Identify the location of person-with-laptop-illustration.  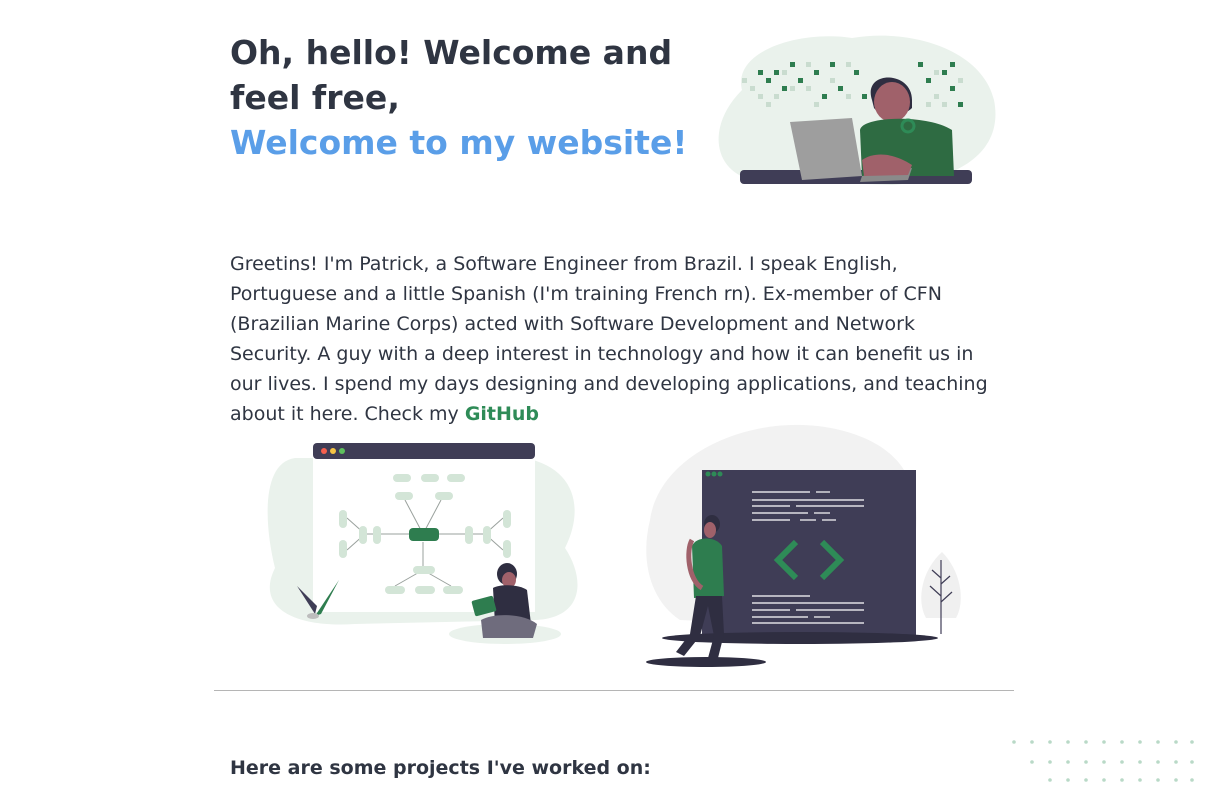
(857, 110).